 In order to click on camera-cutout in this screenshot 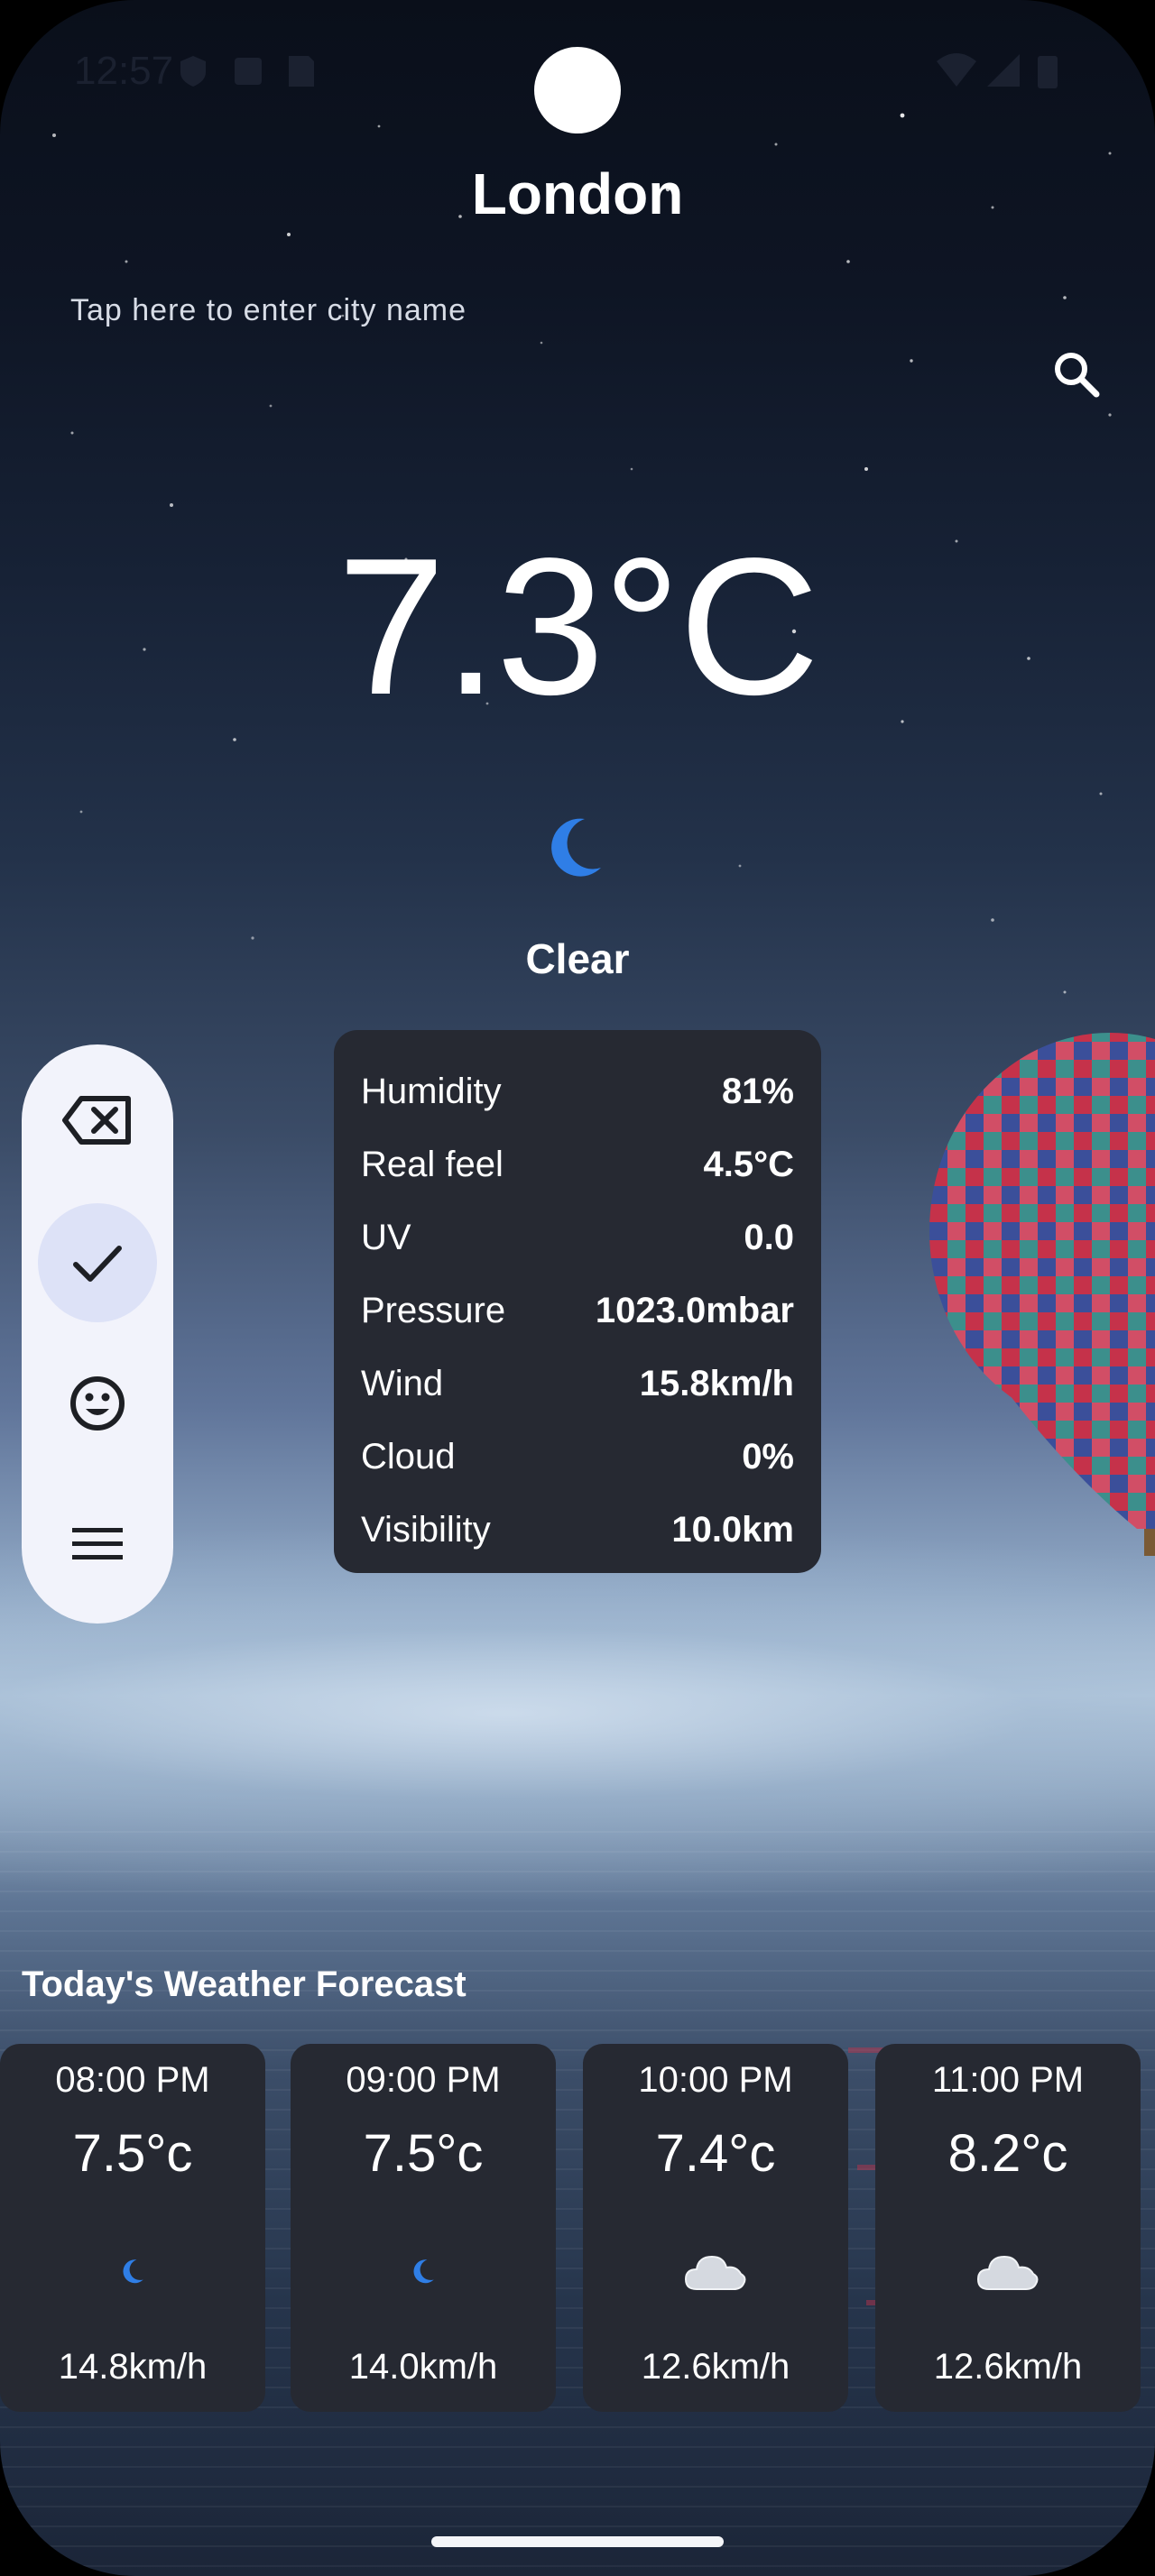, I will do `click(577, 90)`.